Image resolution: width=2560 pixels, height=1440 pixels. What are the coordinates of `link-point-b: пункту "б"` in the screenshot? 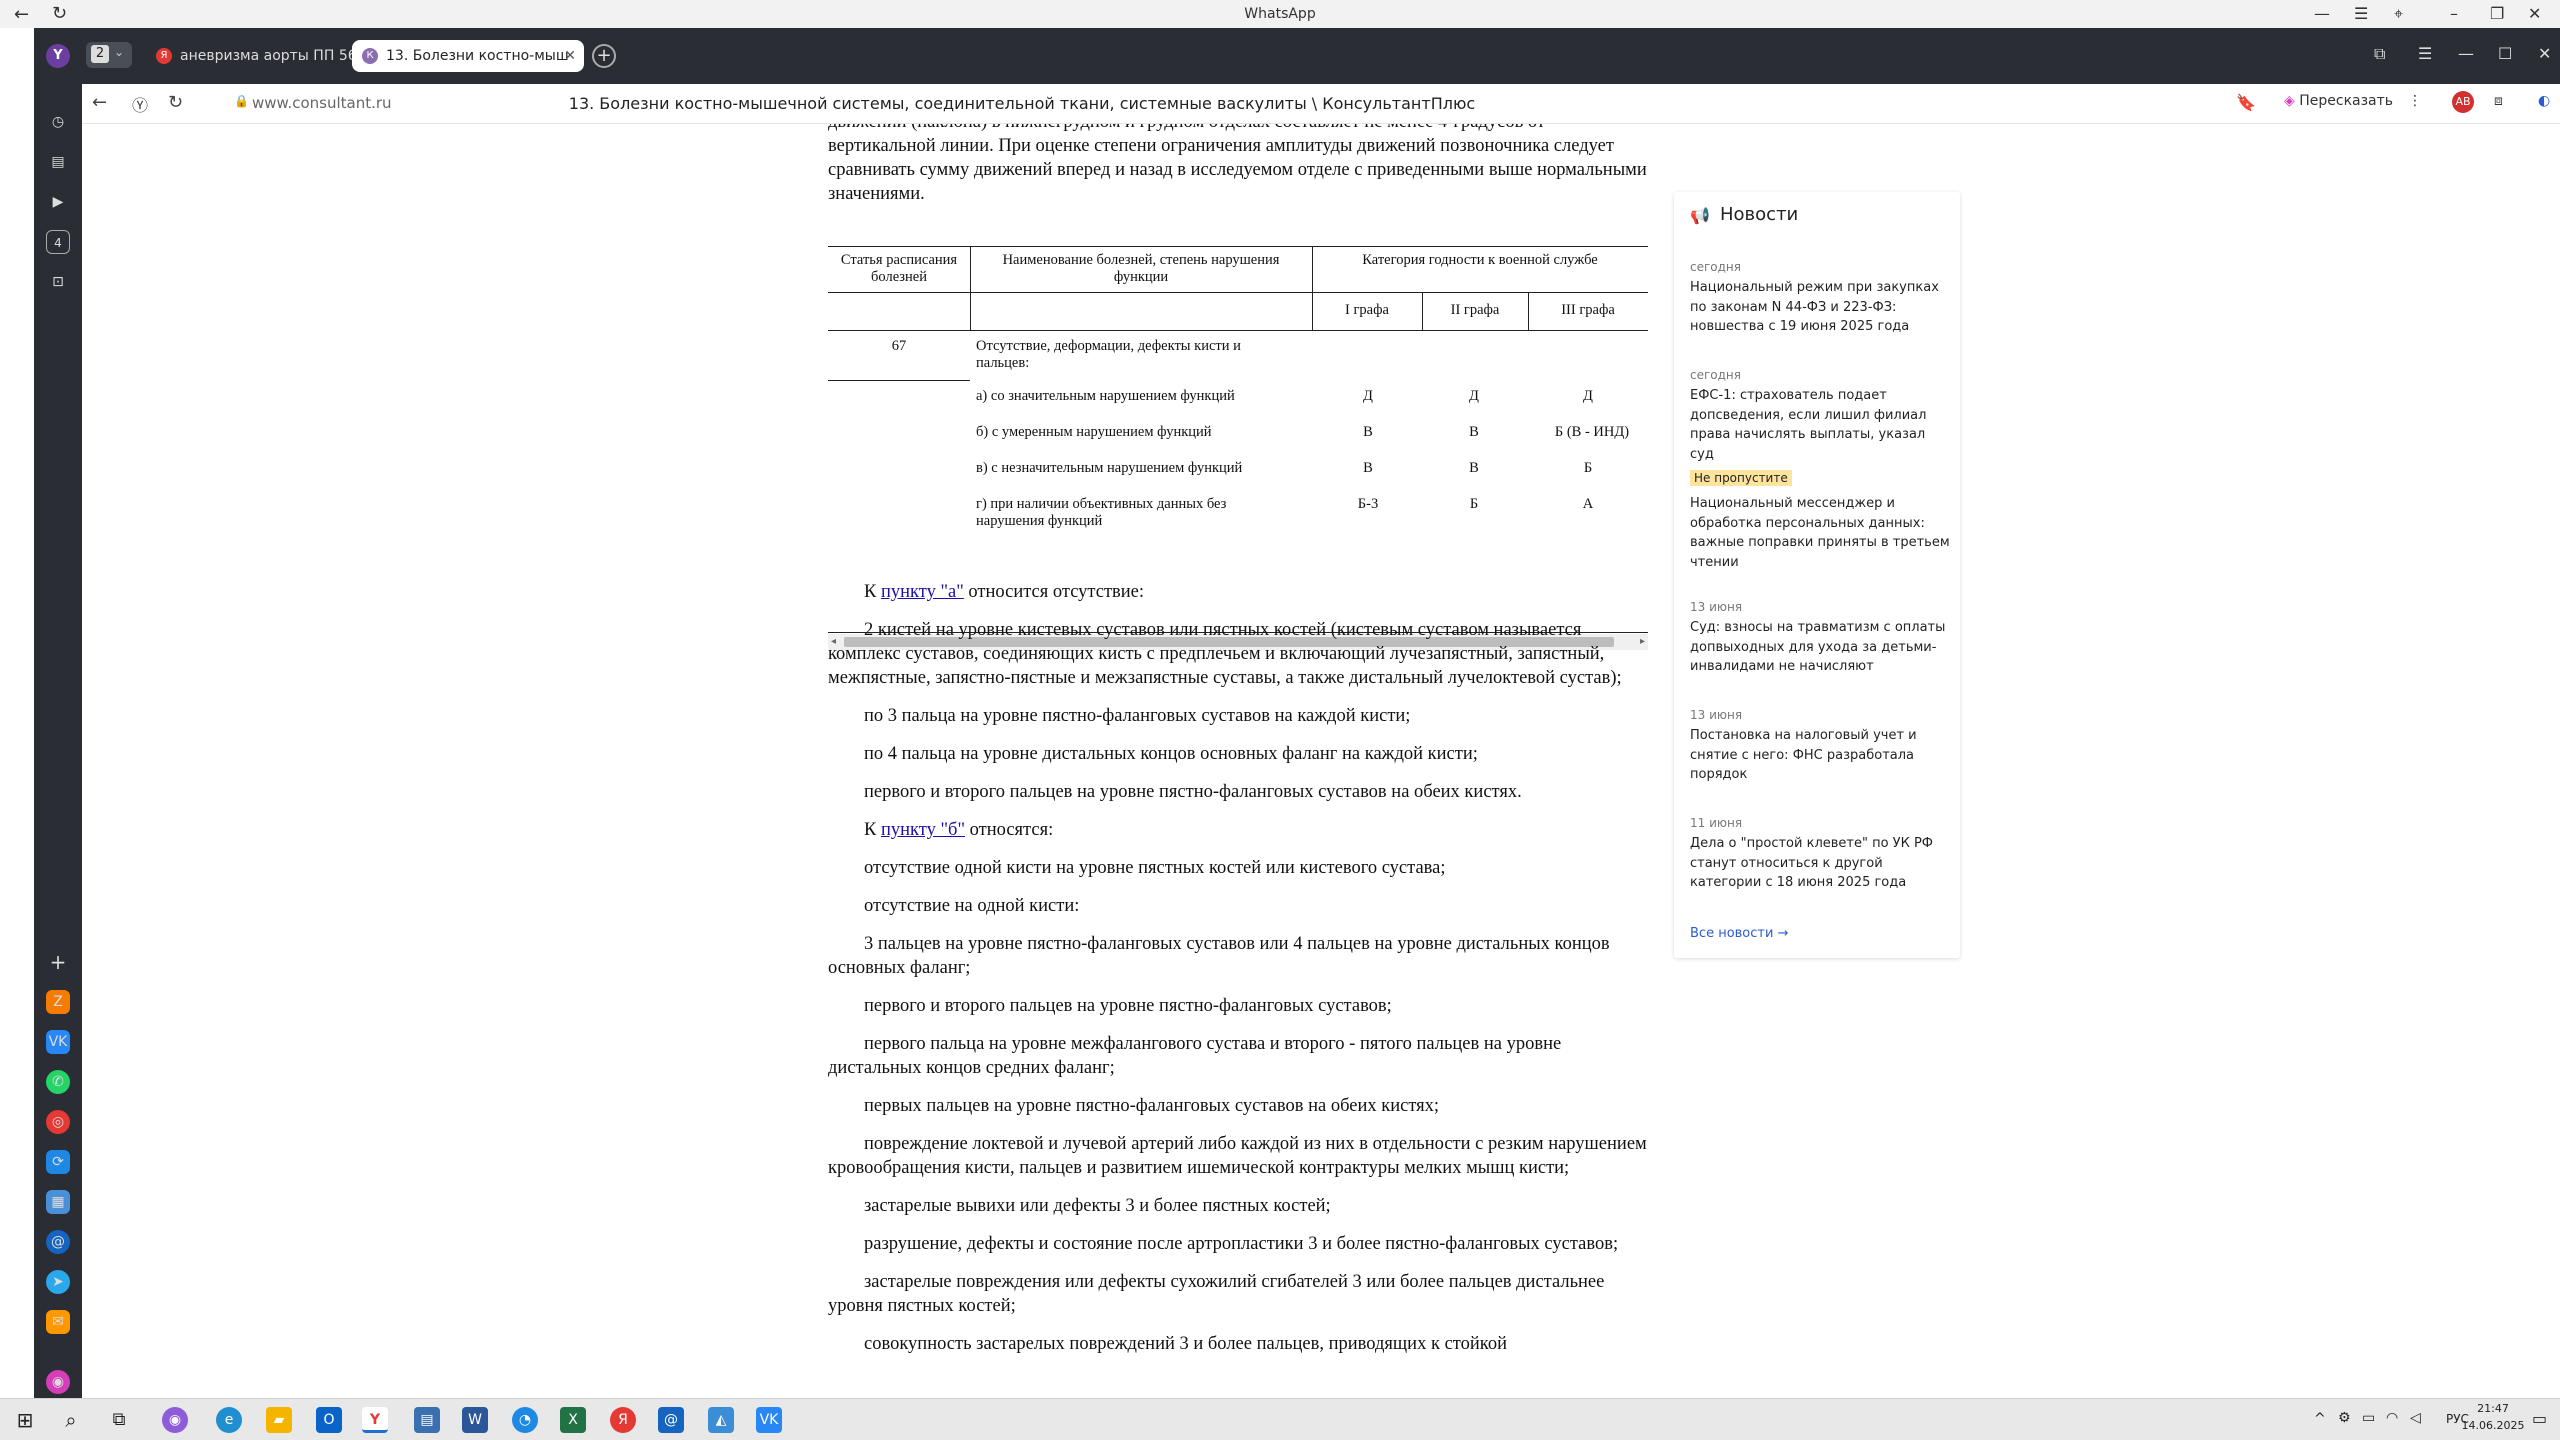 It's located at (923, 830).